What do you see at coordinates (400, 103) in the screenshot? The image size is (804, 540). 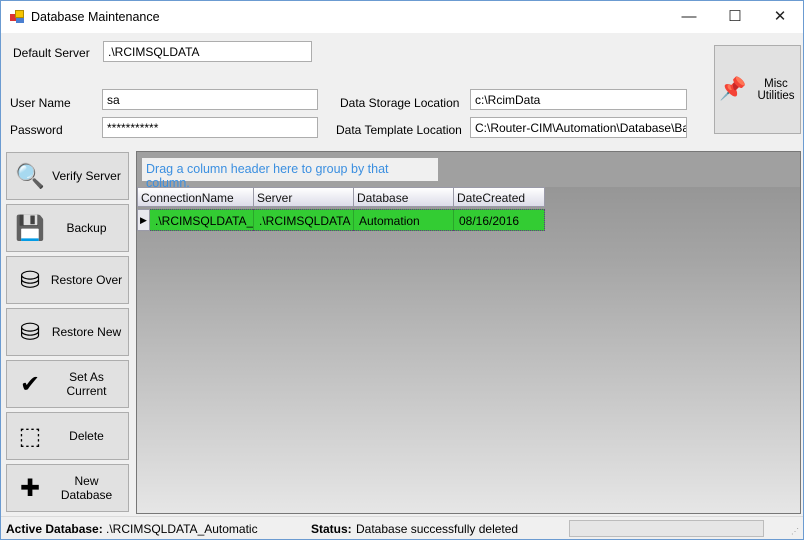 I see `data-storage-label: Data Storage Location` at bounding box center [400, 103].